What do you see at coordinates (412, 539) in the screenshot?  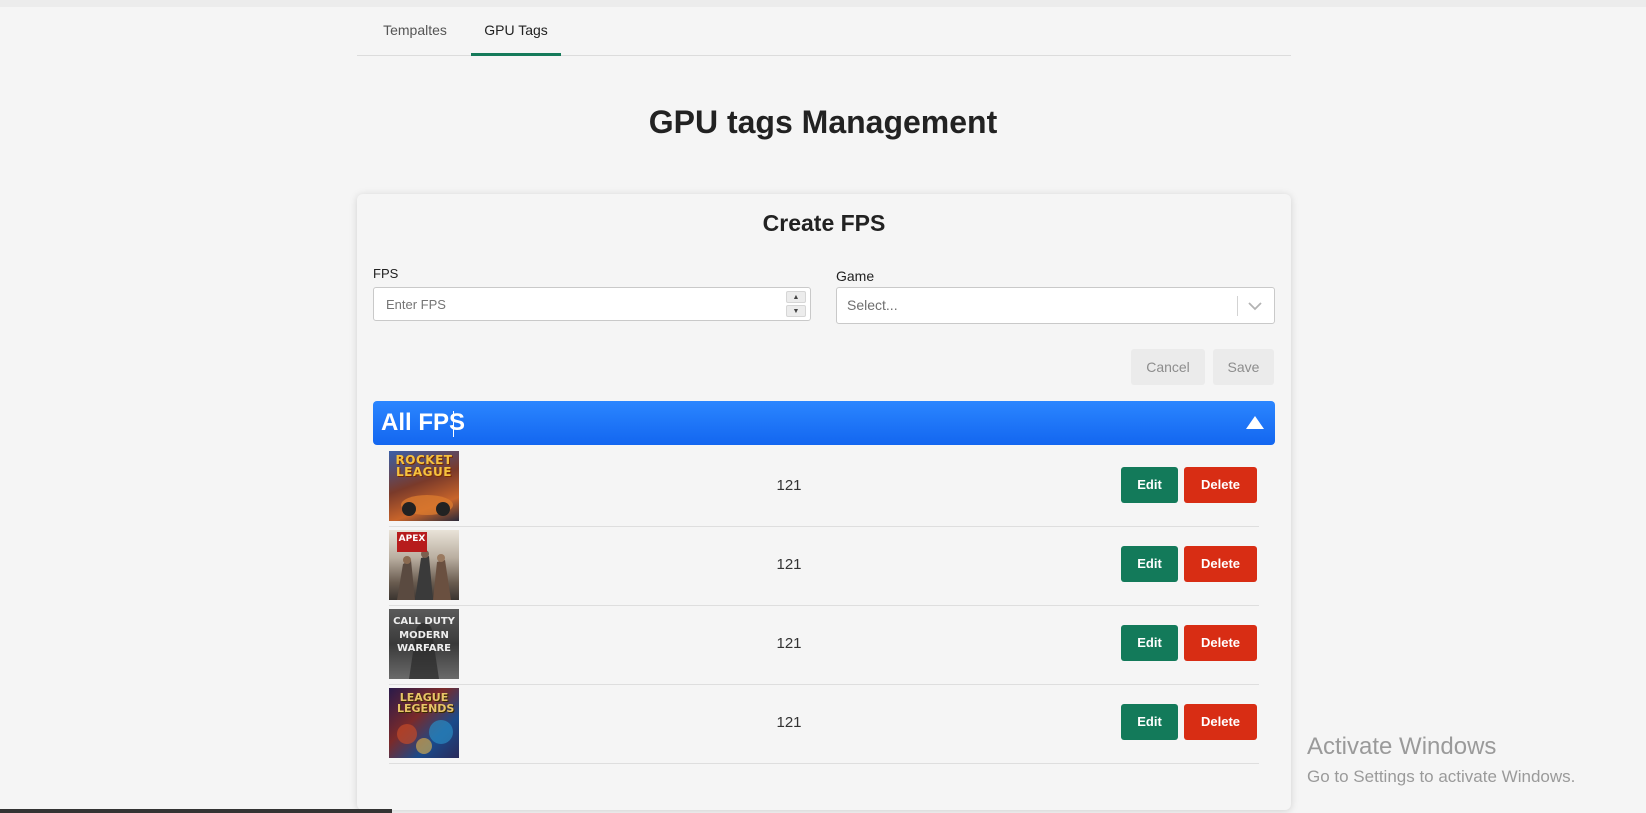 I see `thumbnail-text: APEX` at bounding box center [412, 539].